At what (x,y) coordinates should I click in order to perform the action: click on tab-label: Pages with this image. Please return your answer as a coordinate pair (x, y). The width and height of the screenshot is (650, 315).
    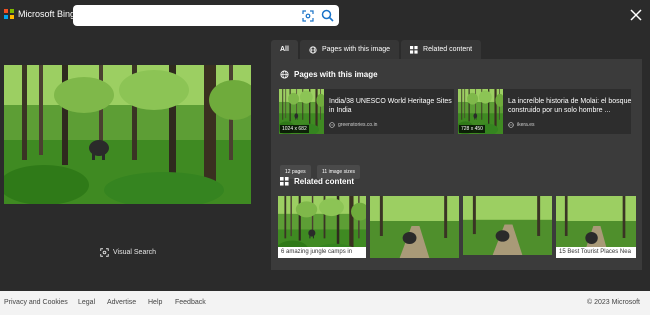
    Looking at the image, I should click on (356, 49).